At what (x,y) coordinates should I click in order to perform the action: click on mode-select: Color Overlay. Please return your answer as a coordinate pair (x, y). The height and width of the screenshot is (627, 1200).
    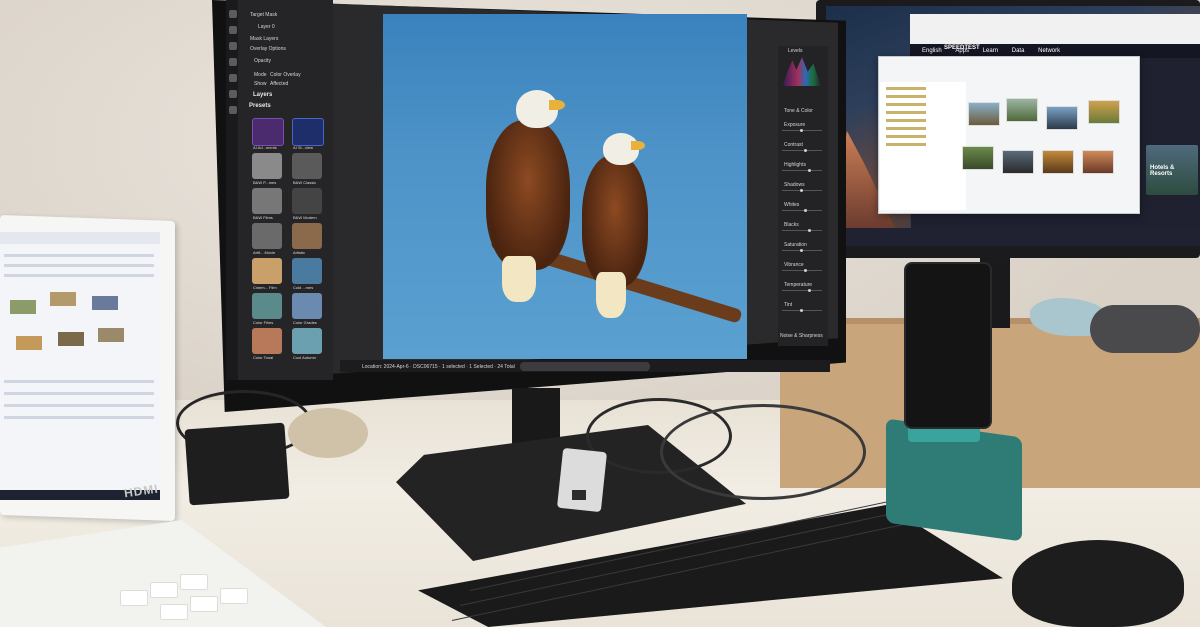
    Looking at the image, I should click on (285, 75).